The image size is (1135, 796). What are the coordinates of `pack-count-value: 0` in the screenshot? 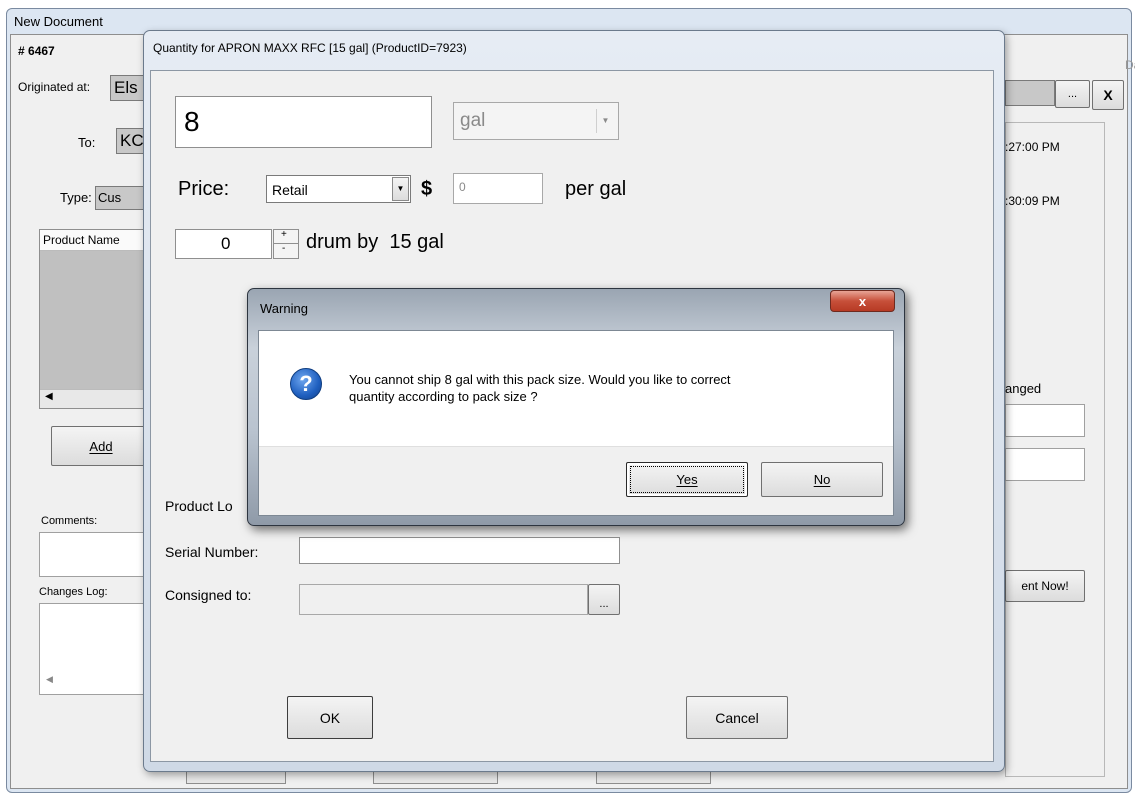 It's located at (226, 243).